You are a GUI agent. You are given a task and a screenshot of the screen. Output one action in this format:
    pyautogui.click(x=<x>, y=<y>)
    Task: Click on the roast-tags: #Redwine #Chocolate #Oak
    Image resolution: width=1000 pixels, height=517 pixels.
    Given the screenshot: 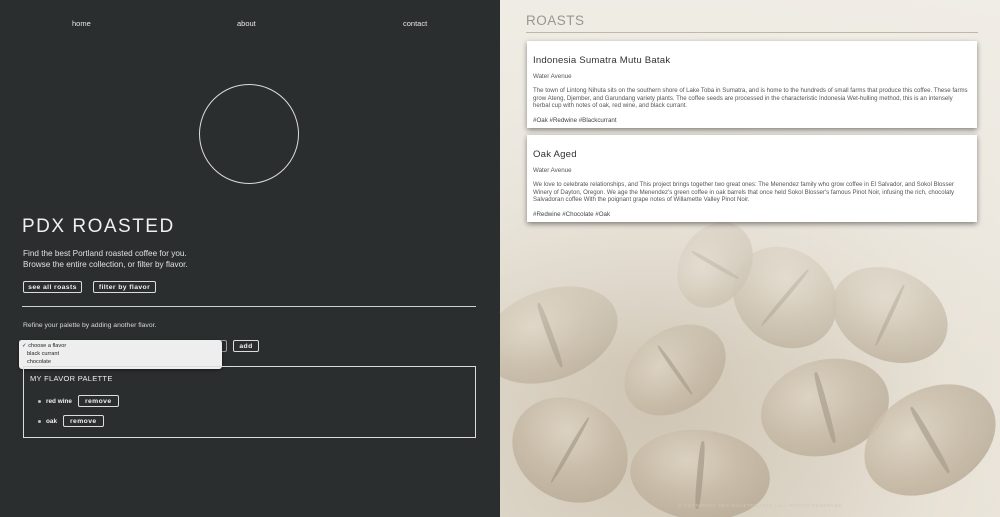 What is the action you would take?
    pyautogui.click(x=572, y=215)
    